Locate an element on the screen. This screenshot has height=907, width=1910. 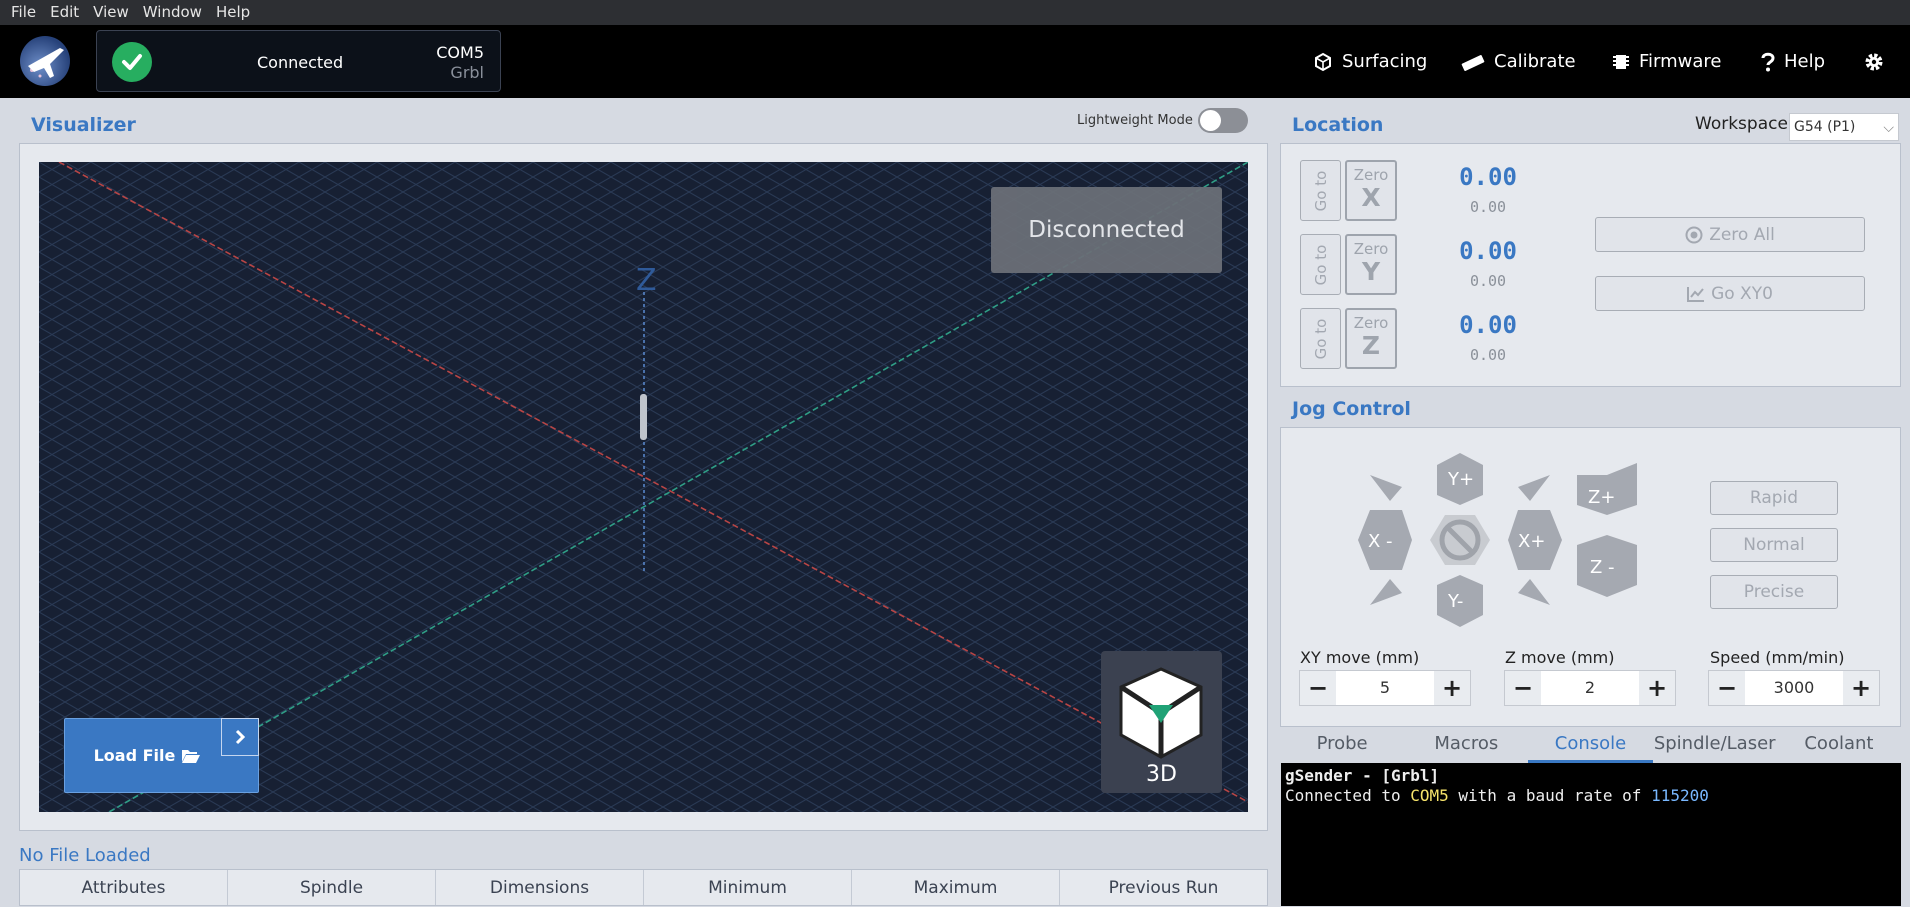
console-baud: 115200 is located at coordinates (1680, 795).